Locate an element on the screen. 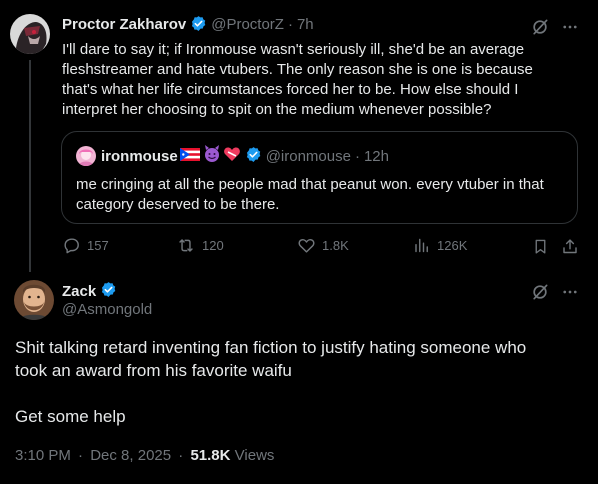  bookmark-icon is located at coordinates (540, 246).